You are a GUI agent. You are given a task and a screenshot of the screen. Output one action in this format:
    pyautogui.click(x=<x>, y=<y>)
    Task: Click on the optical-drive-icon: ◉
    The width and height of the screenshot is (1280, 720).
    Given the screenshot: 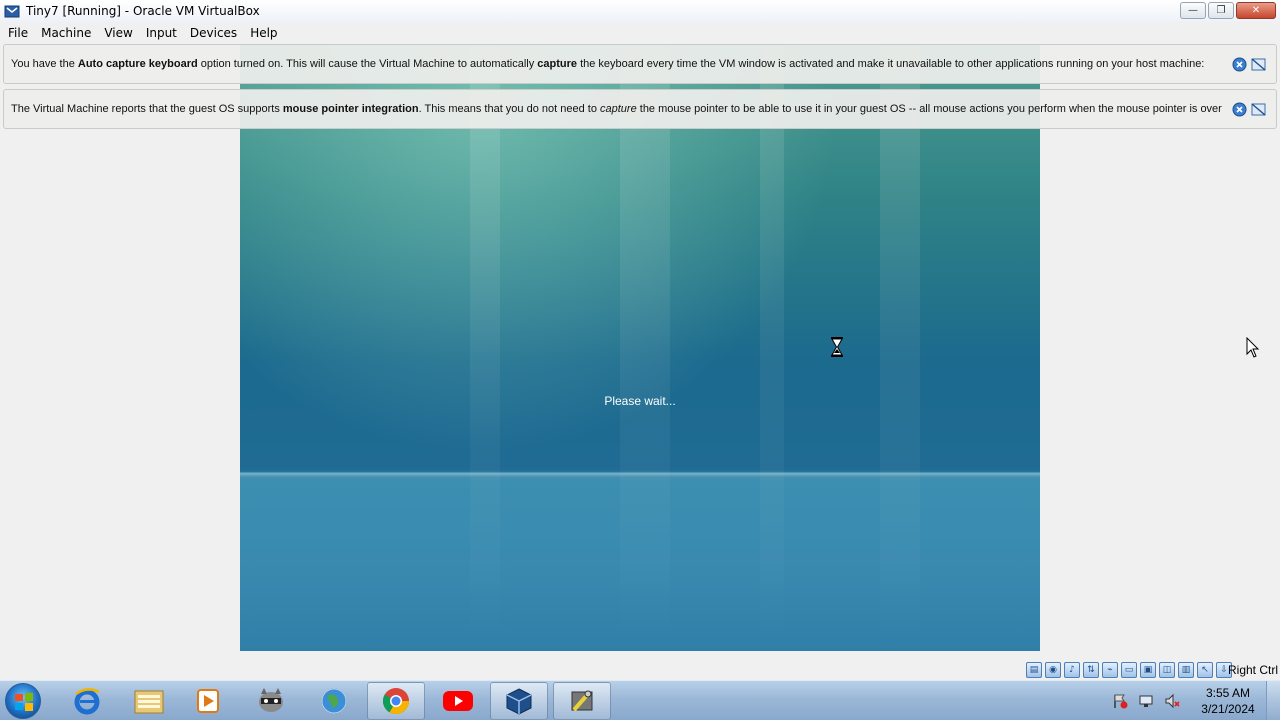 What is the action you would take?
    pyautogui.click(x=1053, y=670)
    